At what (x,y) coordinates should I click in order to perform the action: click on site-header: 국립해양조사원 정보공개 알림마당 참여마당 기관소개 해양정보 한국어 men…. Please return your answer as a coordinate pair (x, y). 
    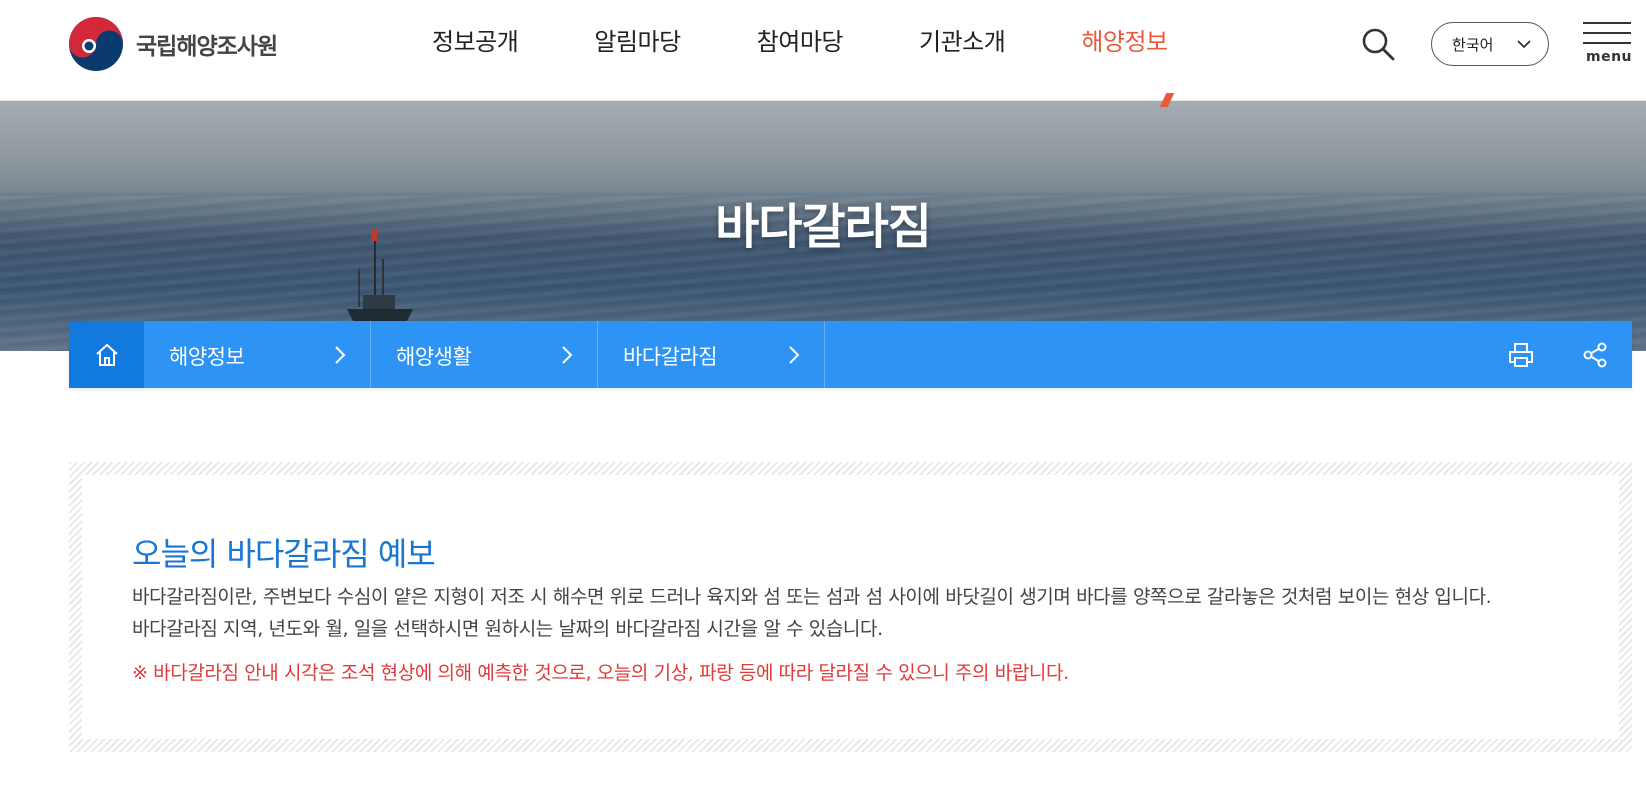
    Looking at the image, I should click on (823, 50).